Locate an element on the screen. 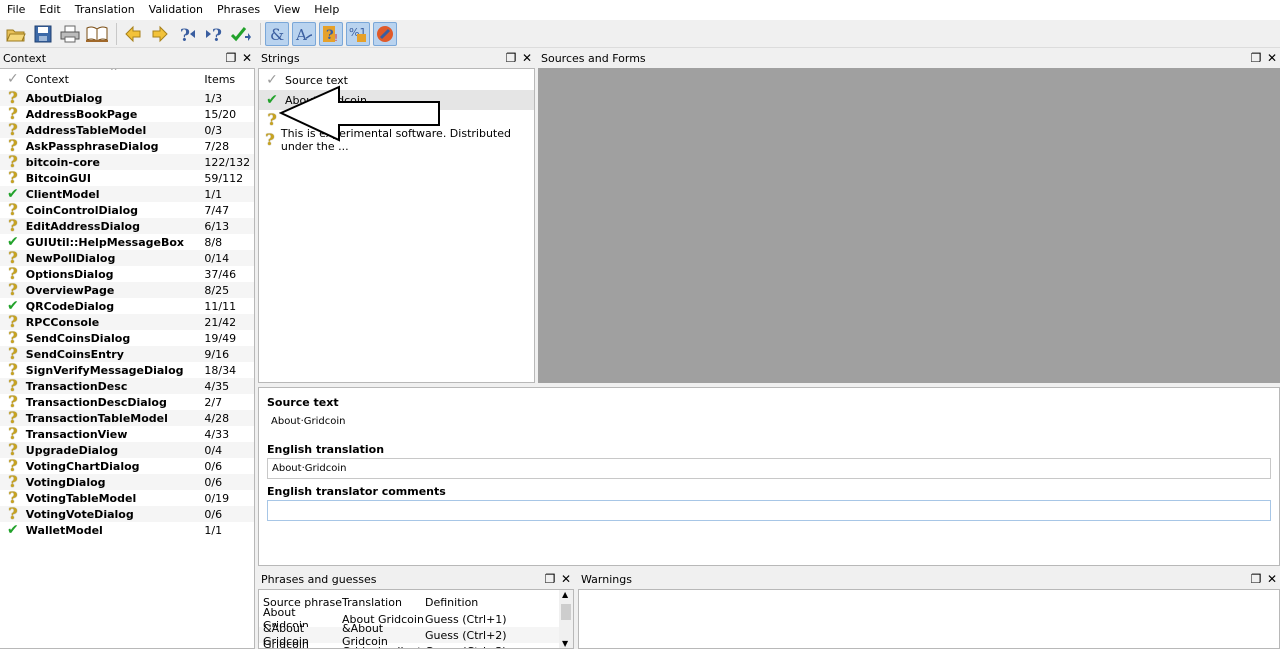  placemarker-button: %1 is located at coordinates (358, 33).